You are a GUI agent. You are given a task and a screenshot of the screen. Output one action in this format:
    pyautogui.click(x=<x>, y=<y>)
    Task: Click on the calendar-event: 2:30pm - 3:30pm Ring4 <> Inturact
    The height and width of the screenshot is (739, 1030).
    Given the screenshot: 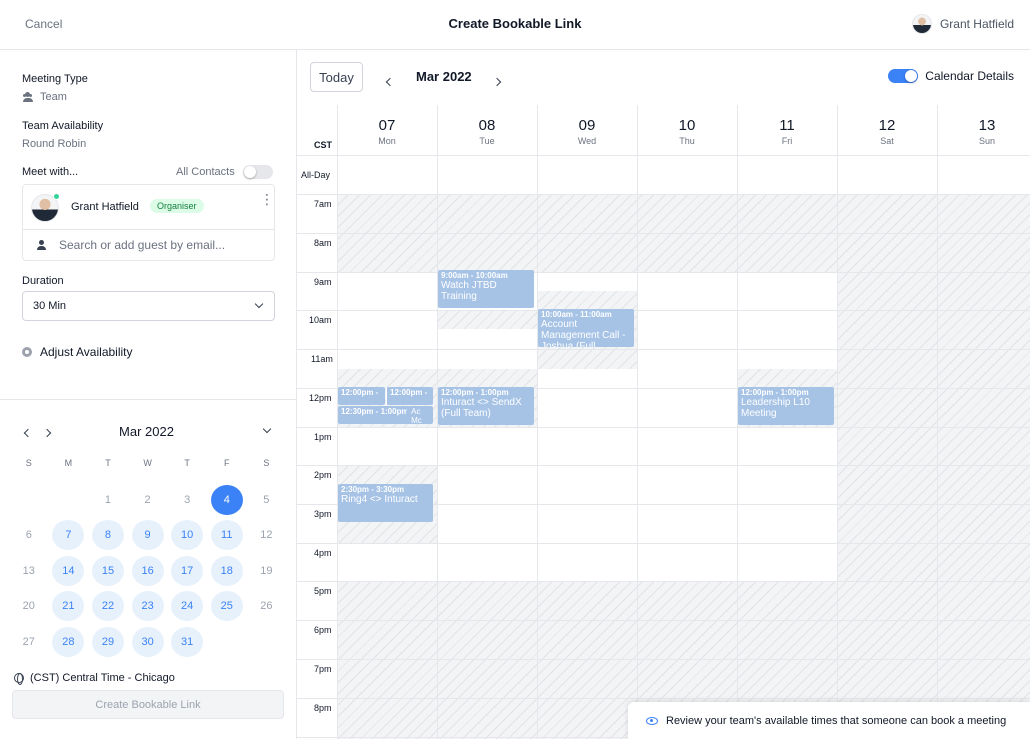 What is the action you would take?
    pyautogui.click(x=385, y=503)
    